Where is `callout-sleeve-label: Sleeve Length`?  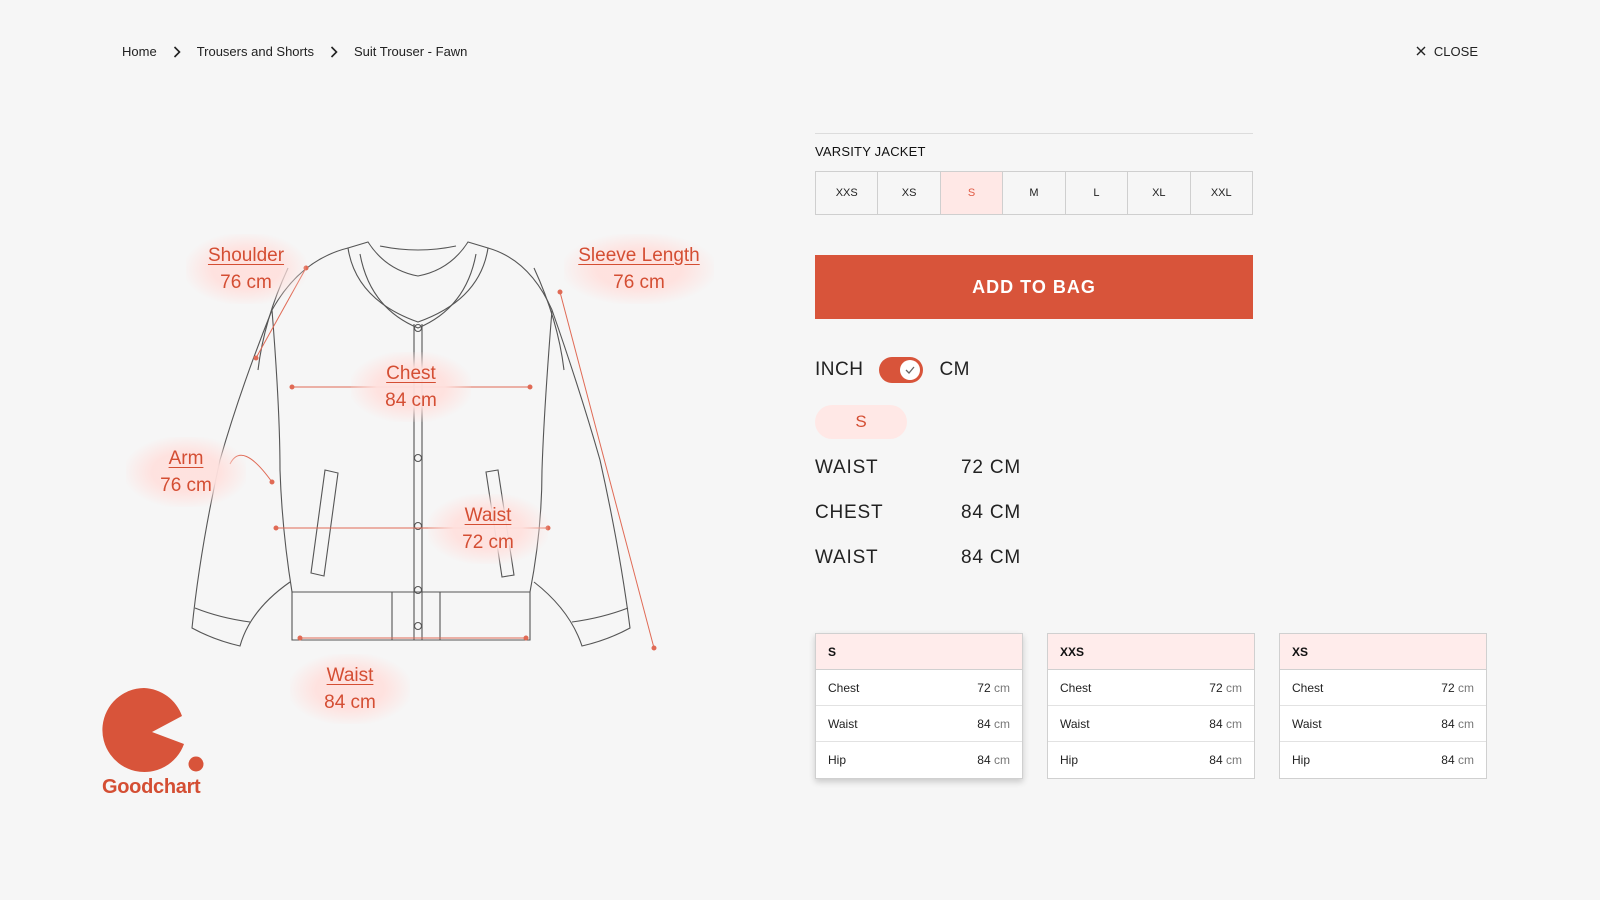
callout-sleeve-label: Sleeve Length is located at coordinates (639, 255).